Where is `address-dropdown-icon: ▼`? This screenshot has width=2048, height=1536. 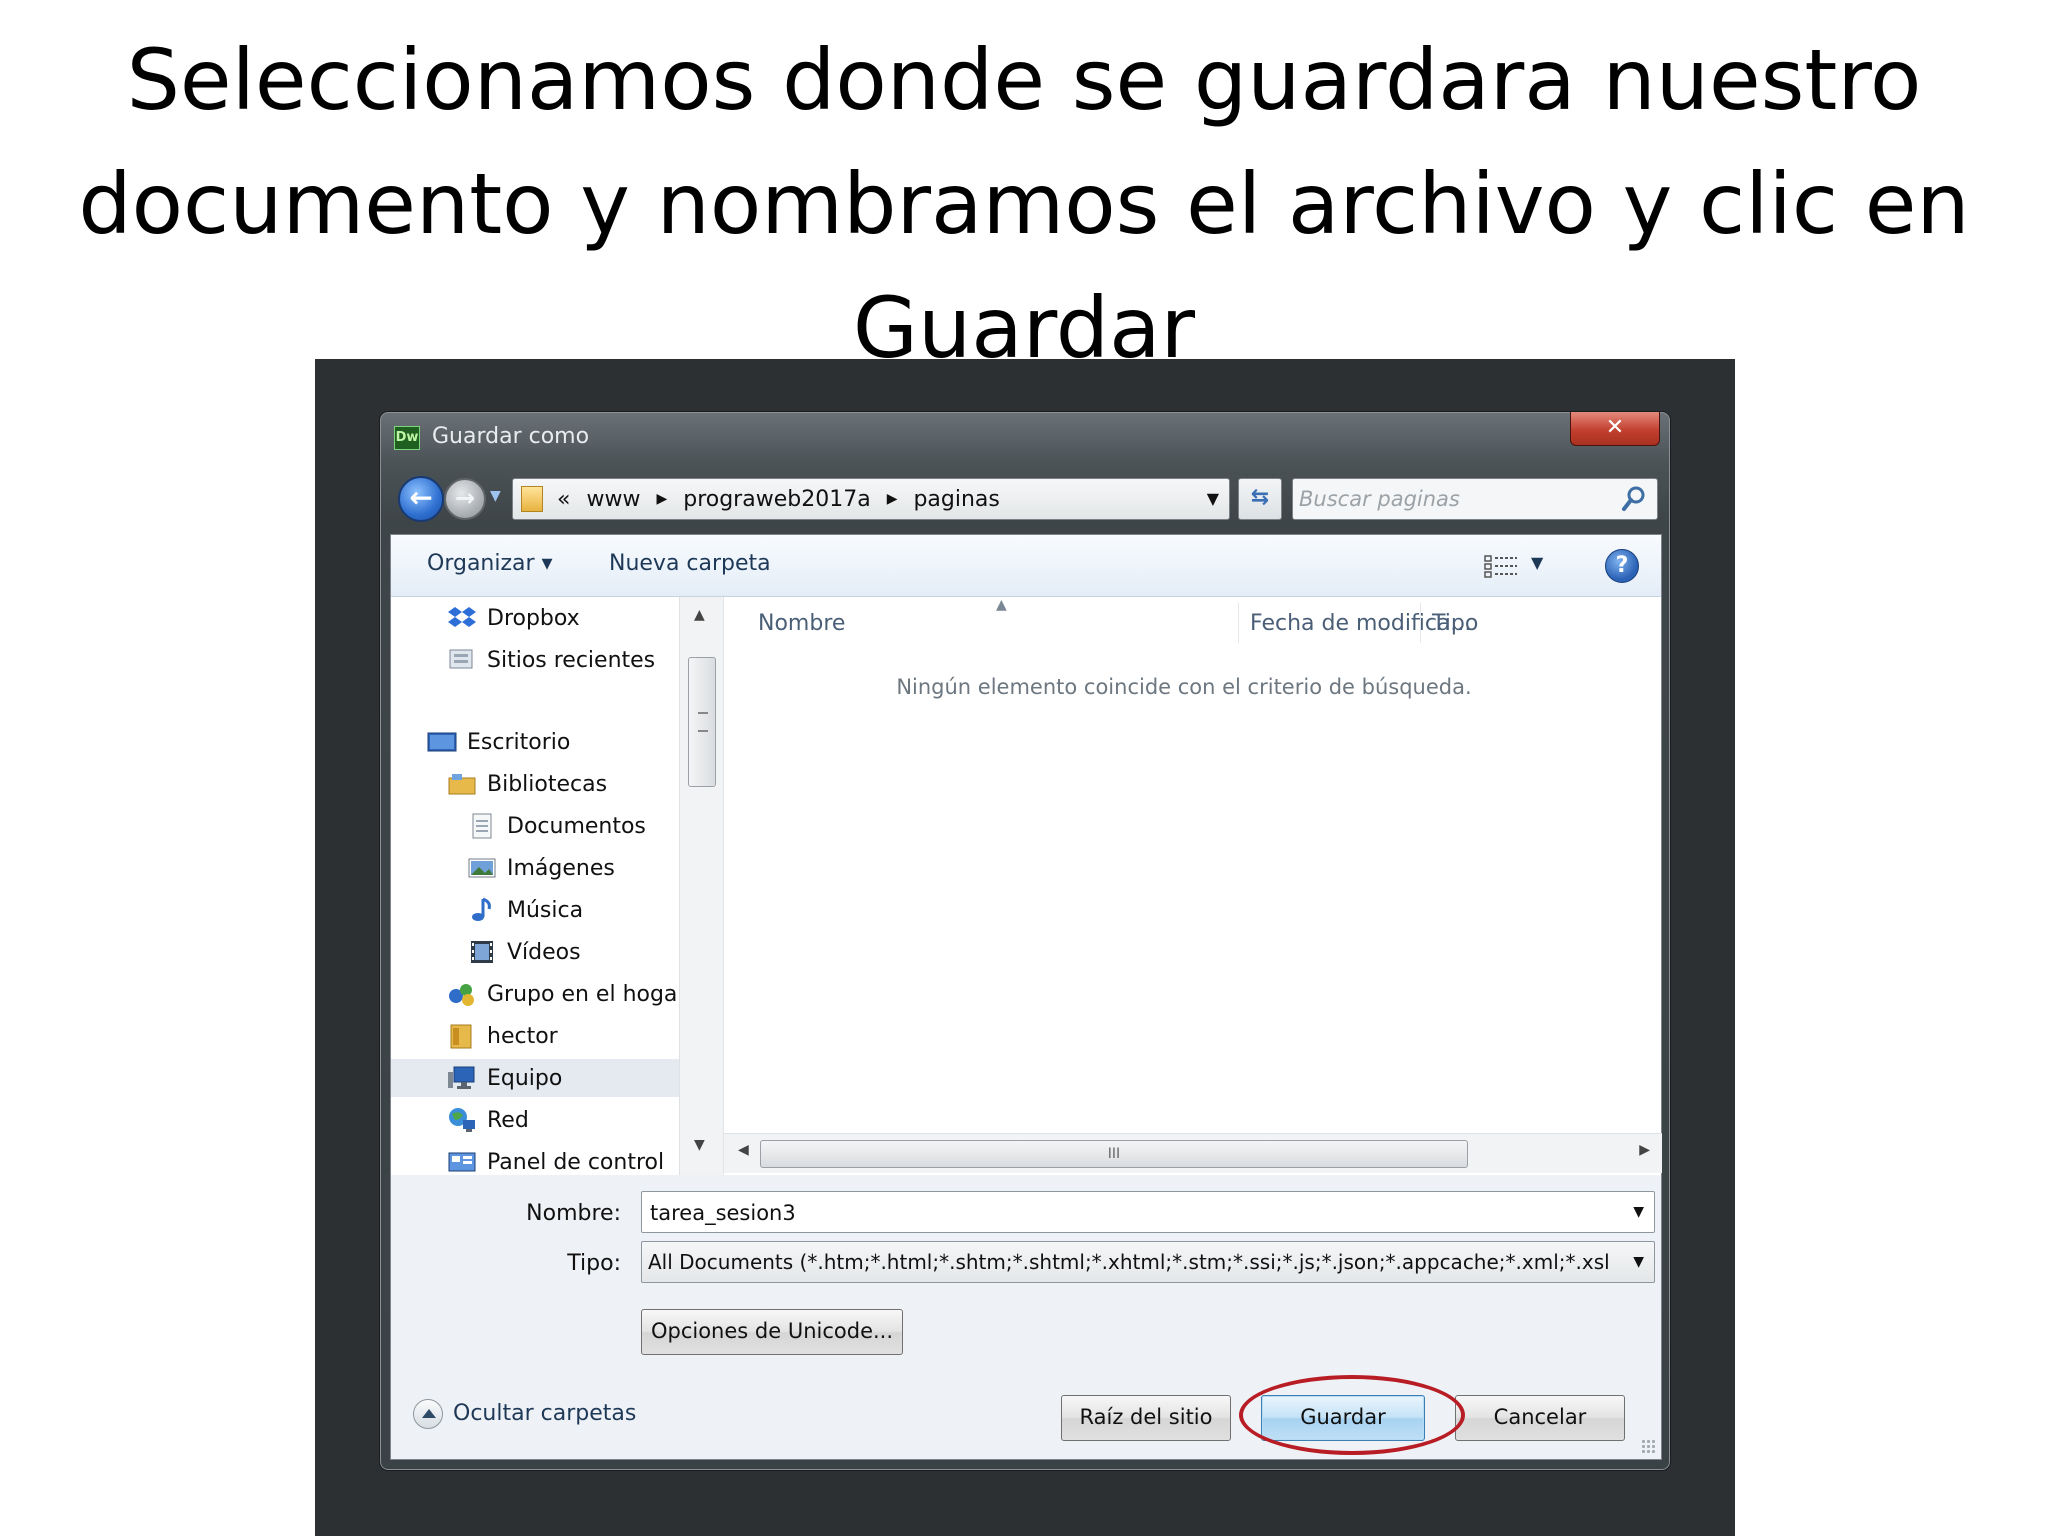 address-dropdown-icon: ▼ is located at coordinates (1213, 498).